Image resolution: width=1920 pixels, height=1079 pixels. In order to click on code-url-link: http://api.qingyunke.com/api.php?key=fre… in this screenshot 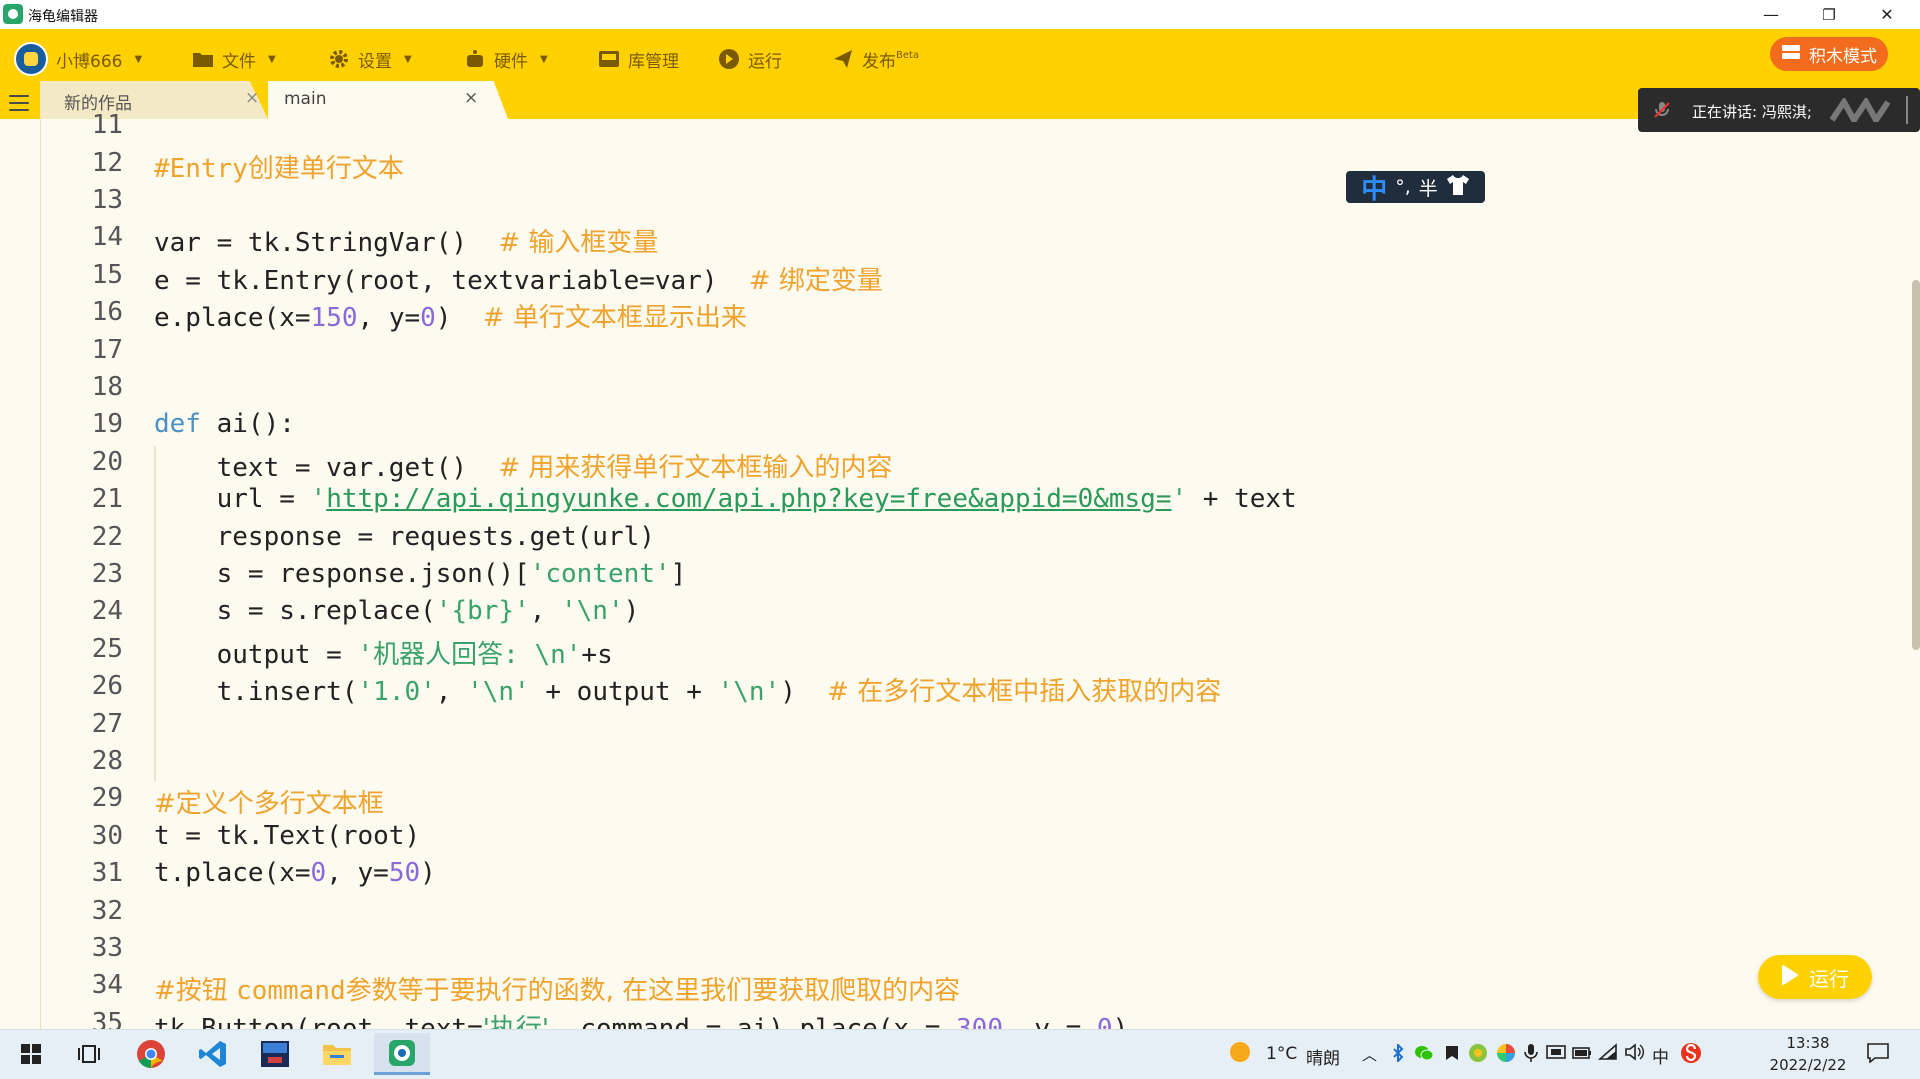, I will do `click(748, 499)`.